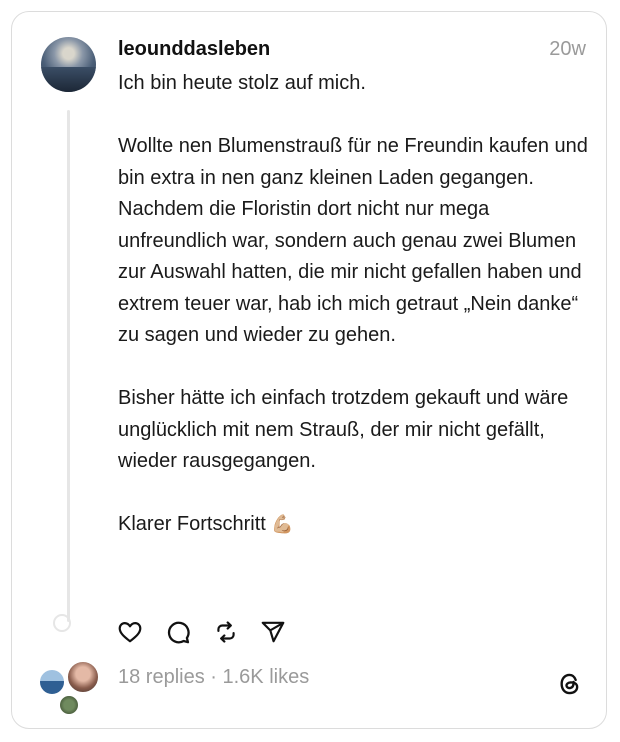 The height and width of the screenshot is (742, 620). I want to click on reply-button, so click(179, 633).